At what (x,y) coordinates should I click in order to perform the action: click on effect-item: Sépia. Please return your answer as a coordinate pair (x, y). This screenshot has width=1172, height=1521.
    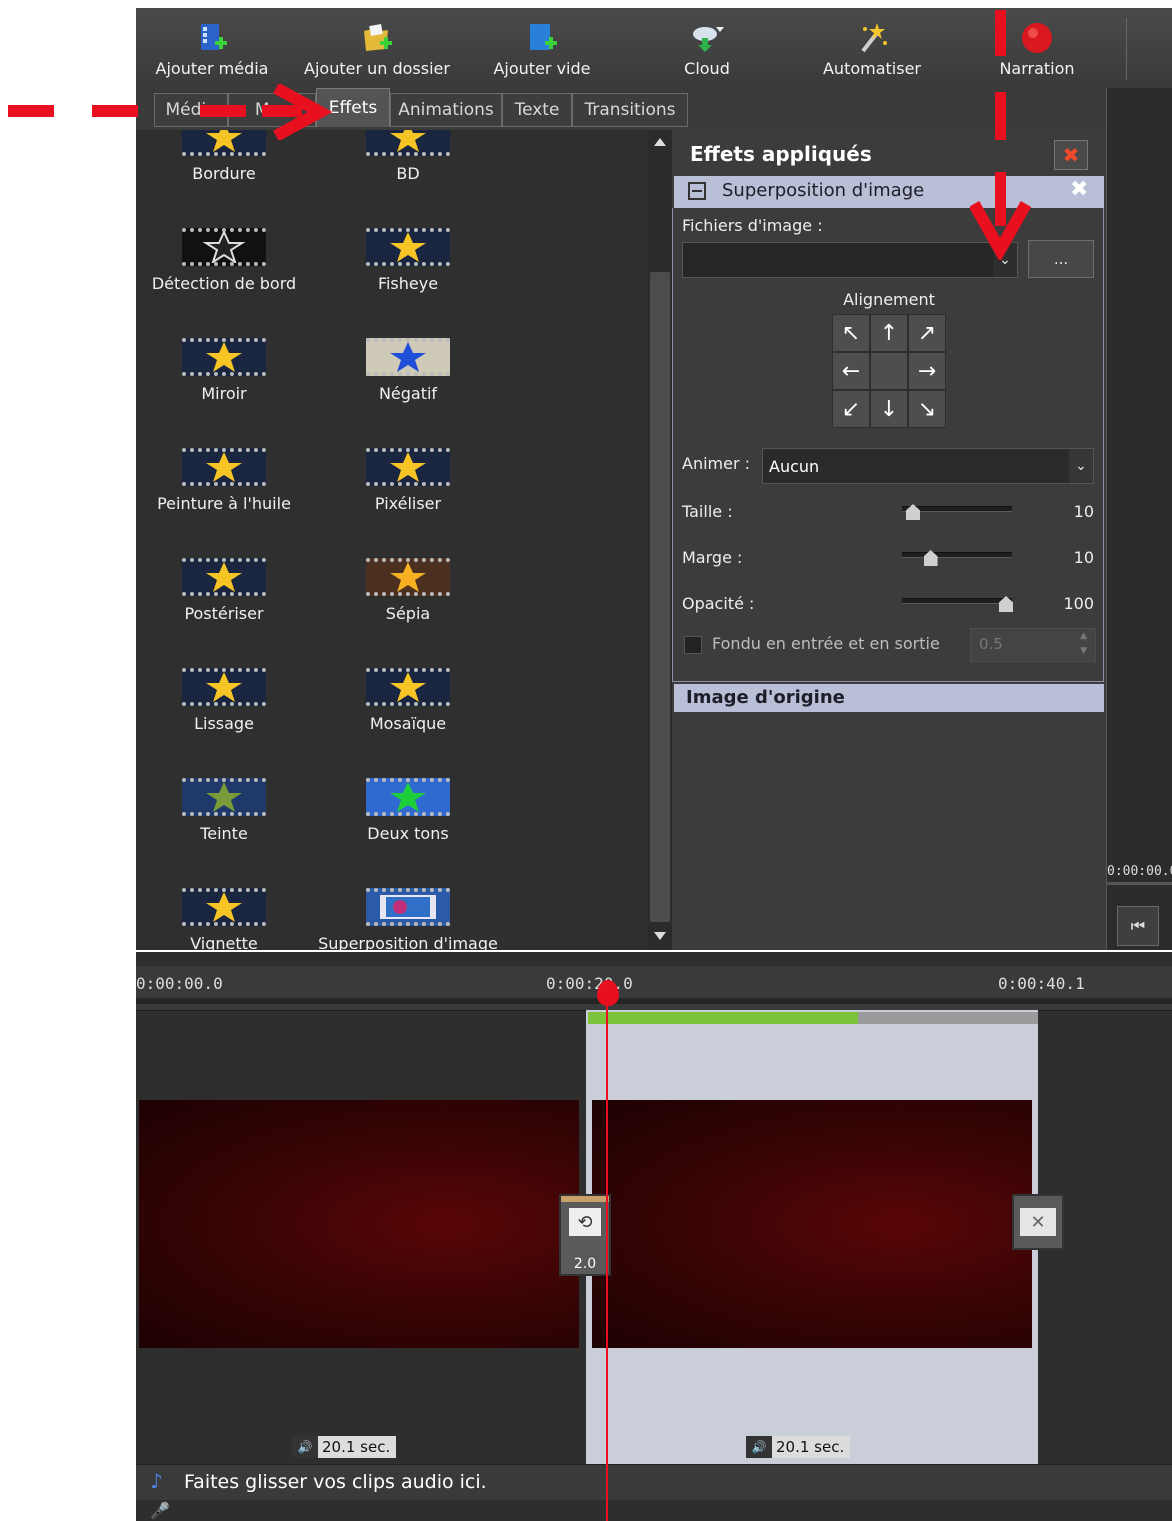
    Looking at the image, I should click on (408, 613).